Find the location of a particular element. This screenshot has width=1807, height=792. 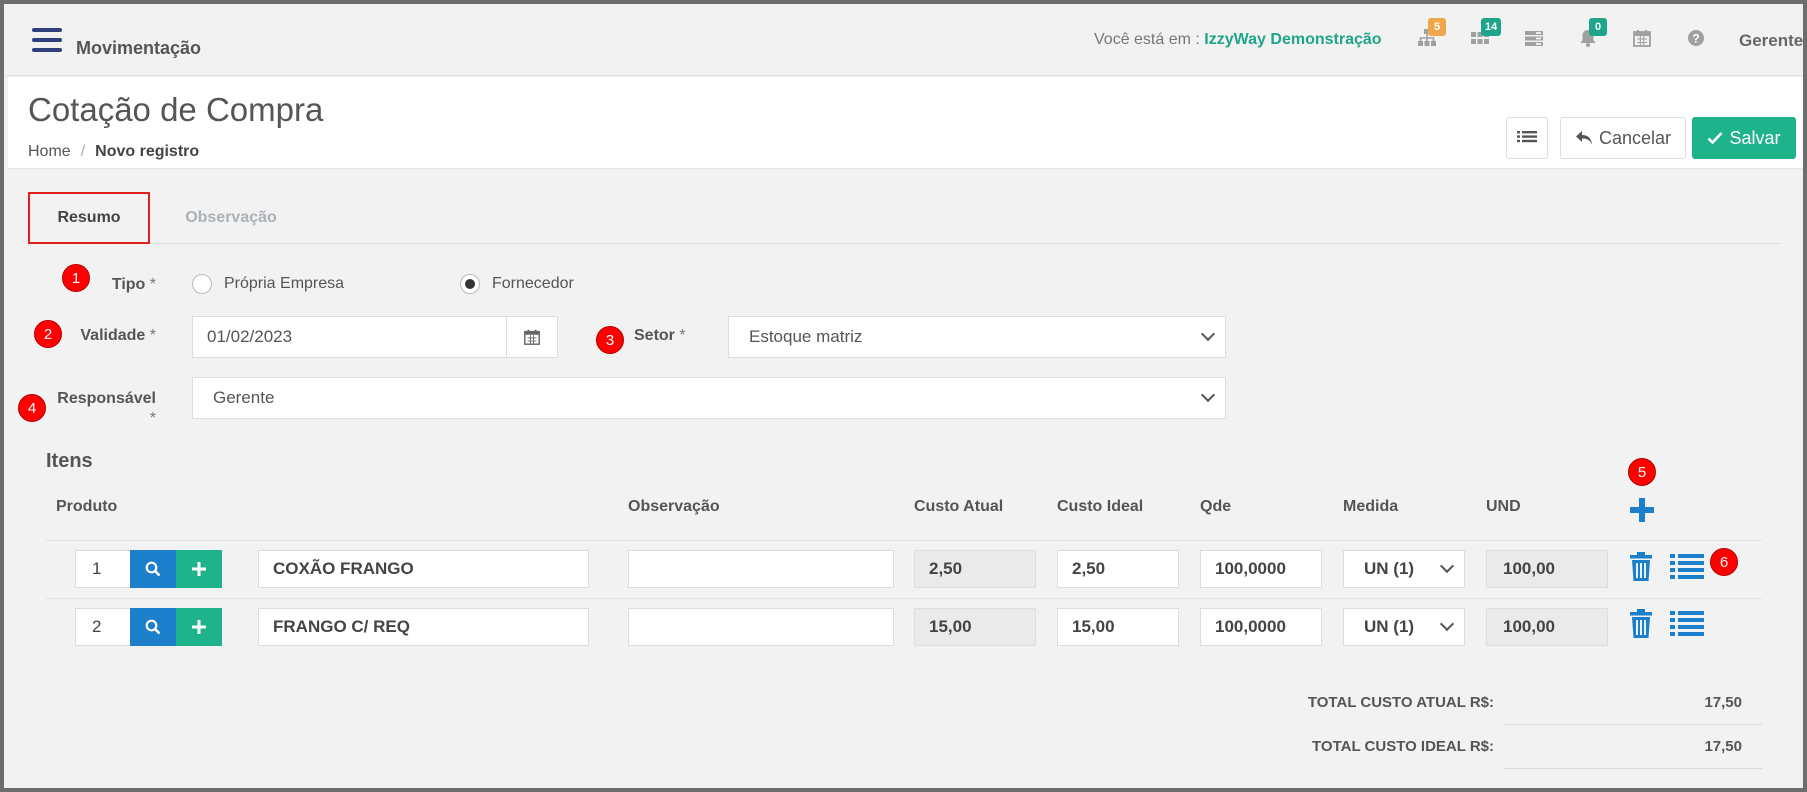

help-icon: ? is located at coordinates (1696, 39).